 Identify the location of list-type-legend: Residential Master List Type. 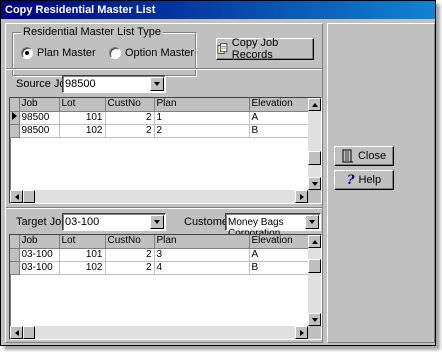
(92, 32).